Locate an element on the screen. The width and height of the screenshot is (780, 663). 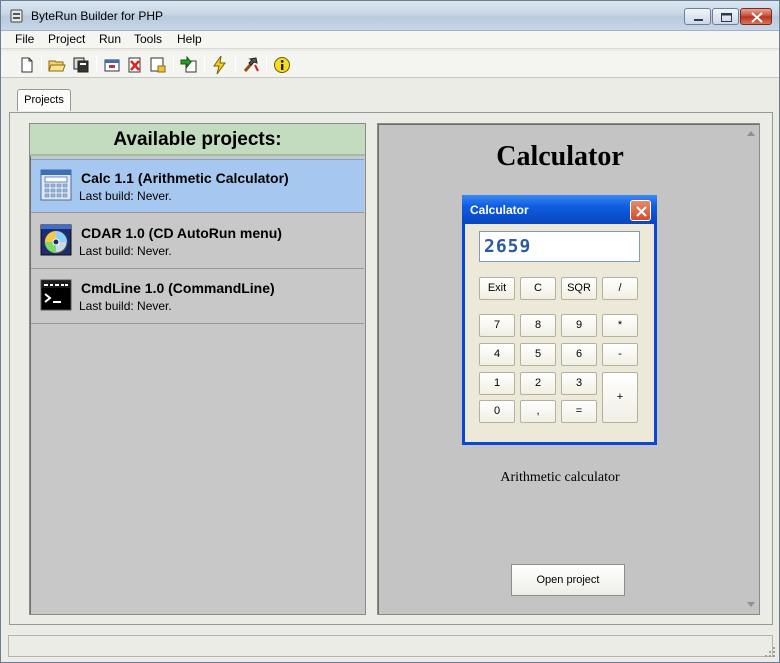
projects-header: Available projects: is located at coordinates (197, 140).